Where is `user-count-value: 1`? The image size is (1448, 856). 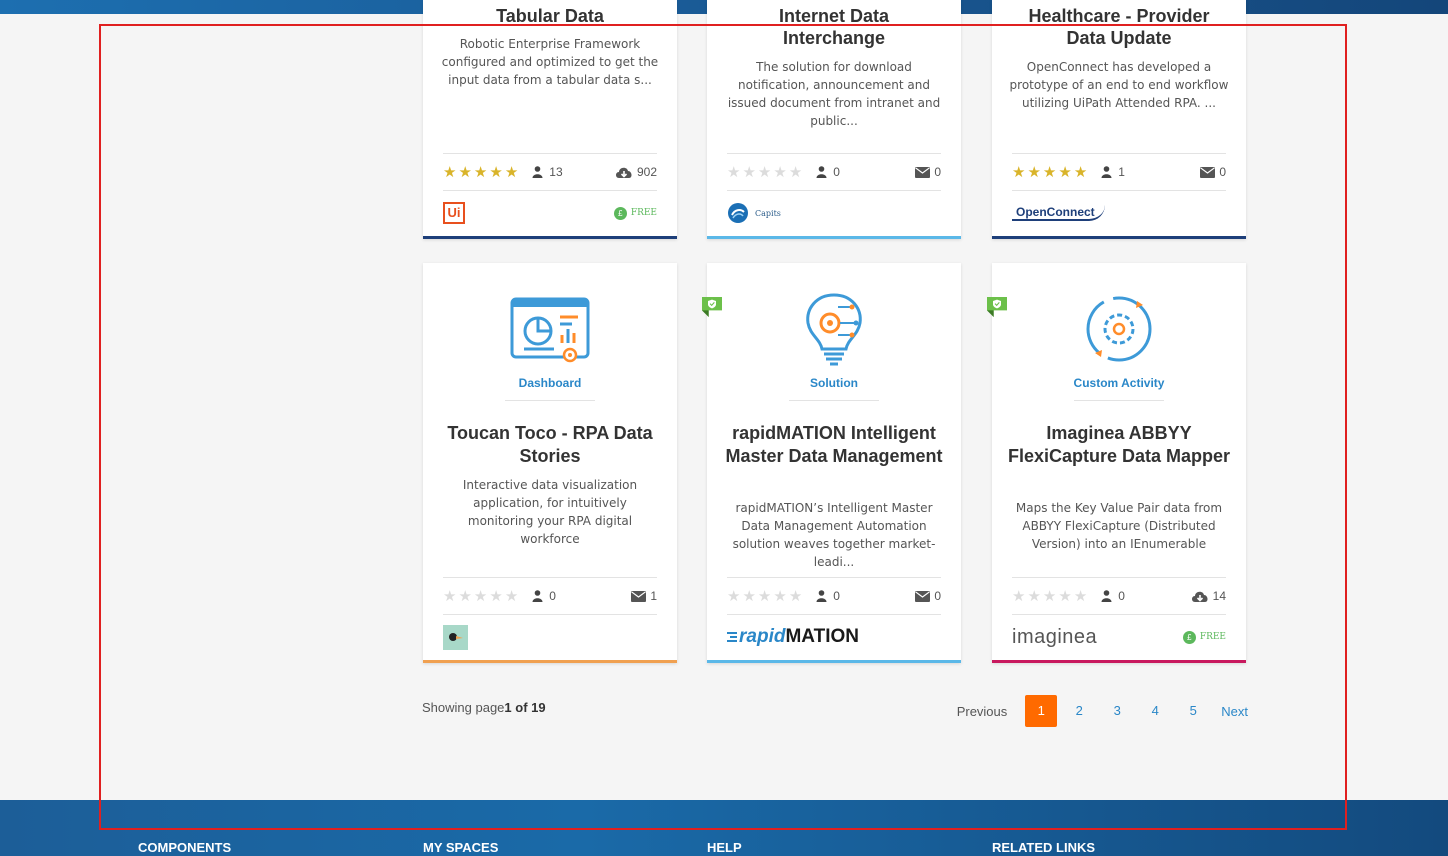
user-count-value: 1 is located at coordinates (1121, 172).